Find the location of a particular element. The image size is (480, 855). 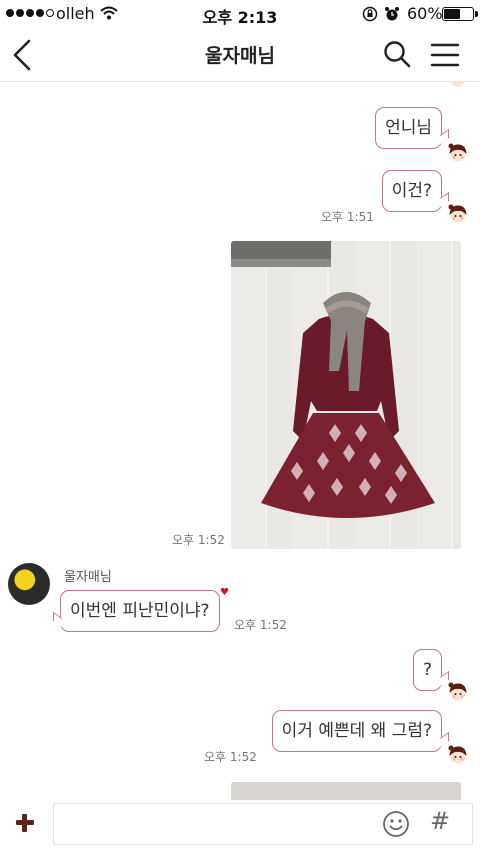

hamburger-menu-icon is located at coordinates (445, 55).